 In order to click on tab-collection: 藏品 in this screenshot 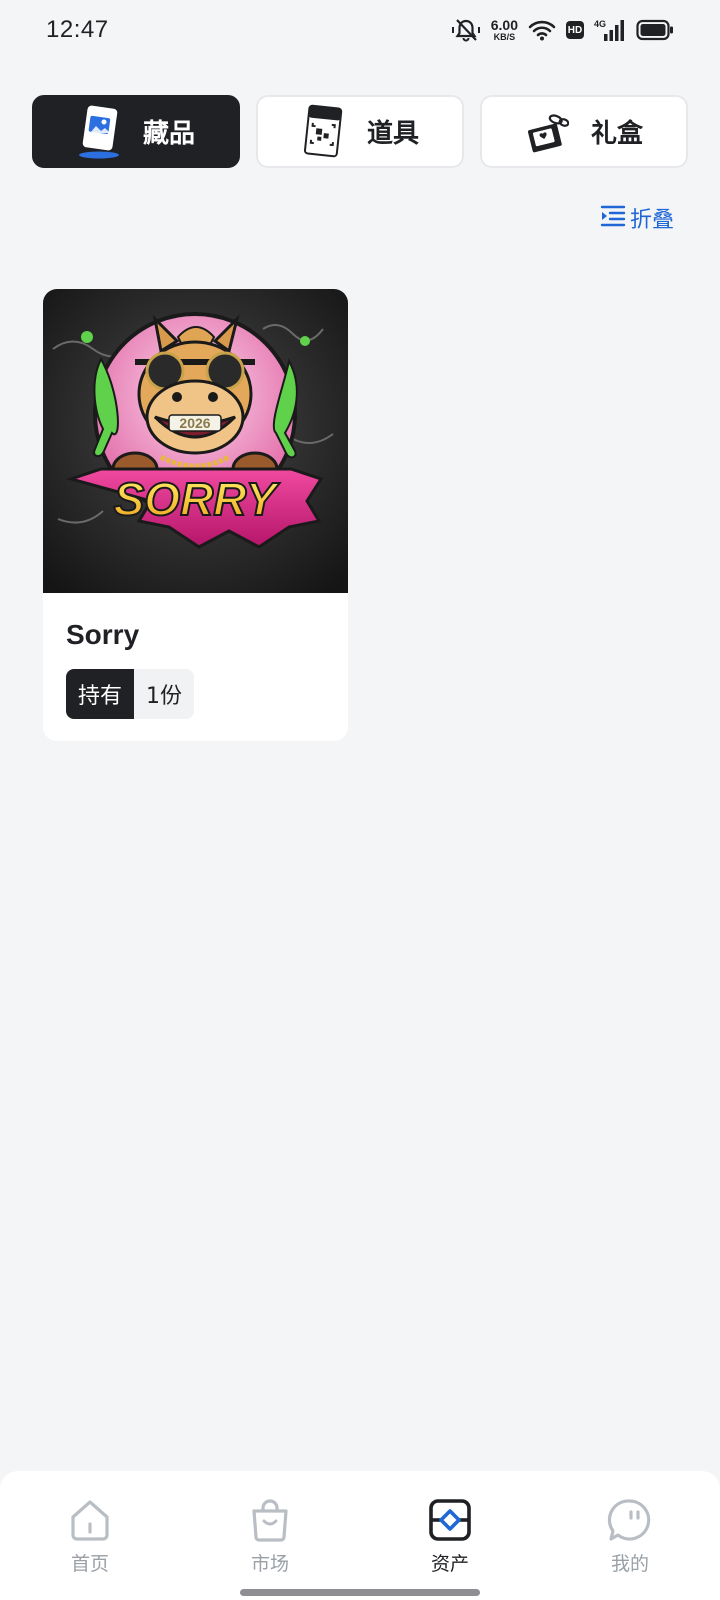, I will do `click(136, 131)`.